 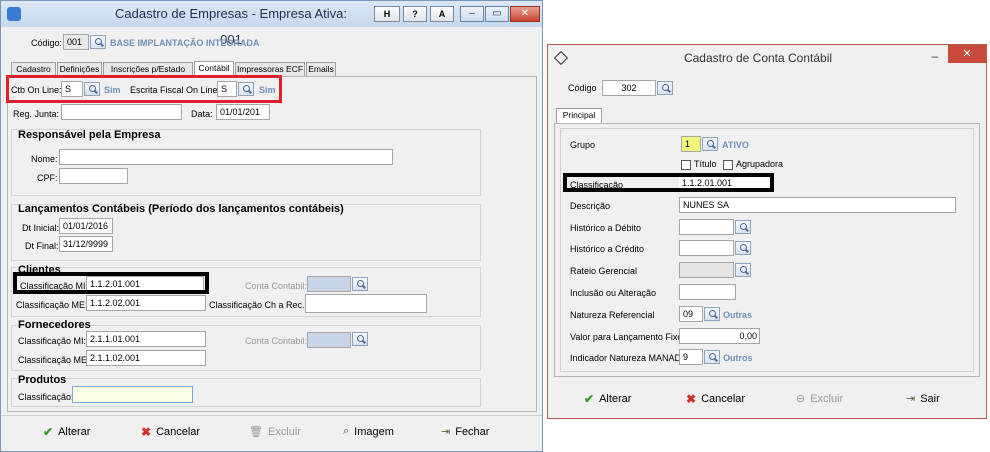 I want to click on natureza-field: 09, so click(x=691, y=314).